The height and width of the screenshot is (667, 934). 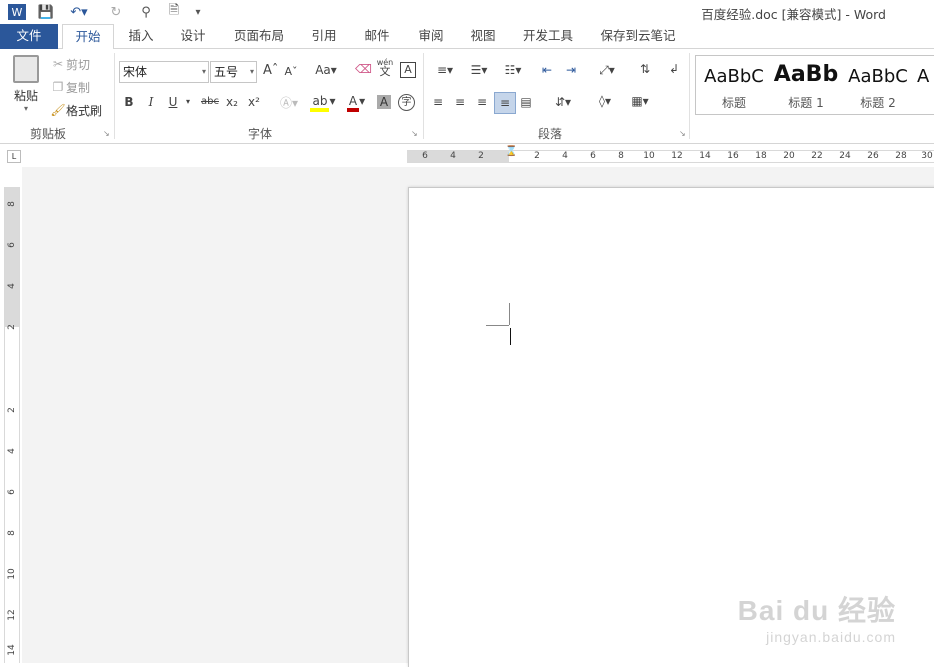 I want to click on tab-home: 开始, so click(x=88, y=37).